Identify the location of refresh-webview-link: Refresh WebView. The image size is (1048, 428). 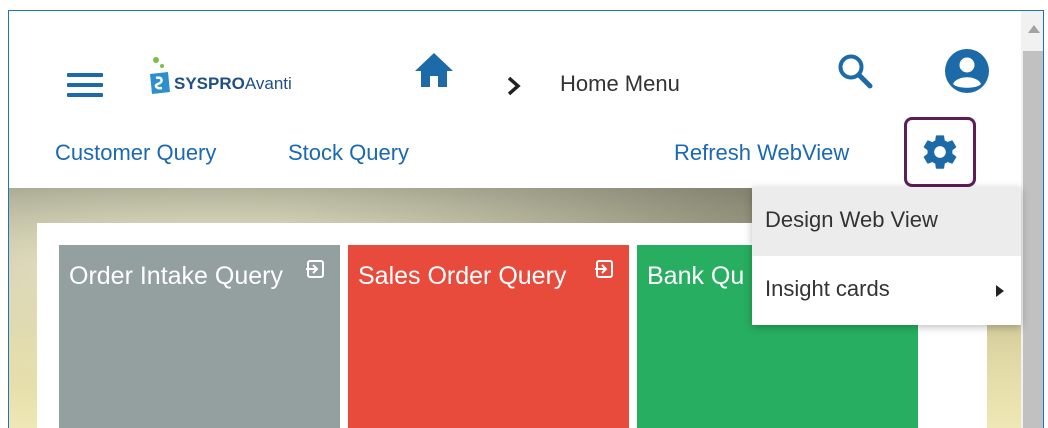
(761, 153).